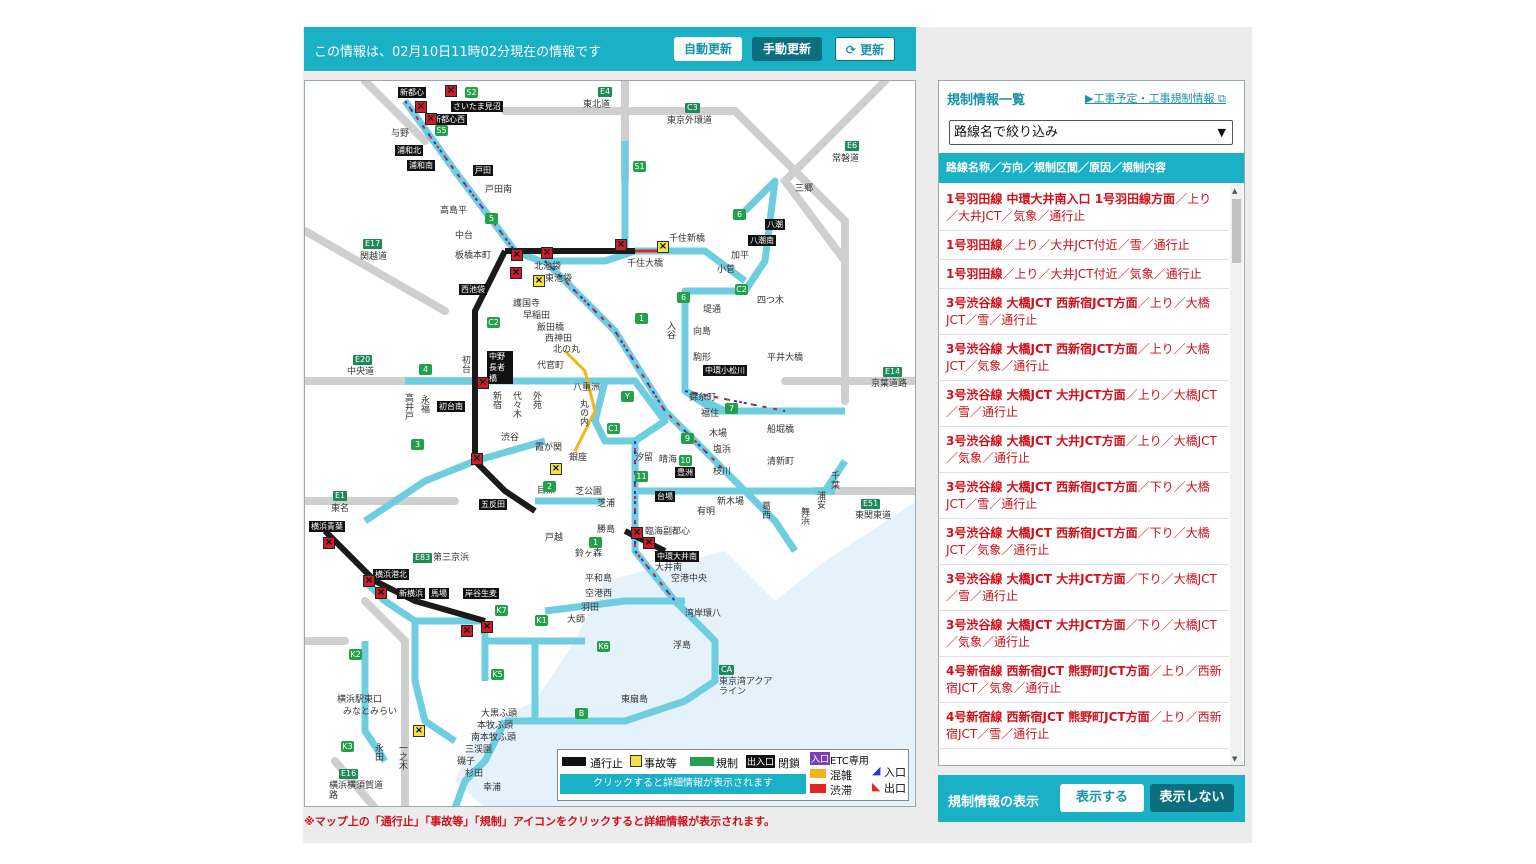 This screenshot has width=1536, height=864. I want to click on restriction-list-item: 3号渋谷線 大橋JCT 大井JCT方面／上り／大橋JCT／気象／通行止, so click(1084, 450).